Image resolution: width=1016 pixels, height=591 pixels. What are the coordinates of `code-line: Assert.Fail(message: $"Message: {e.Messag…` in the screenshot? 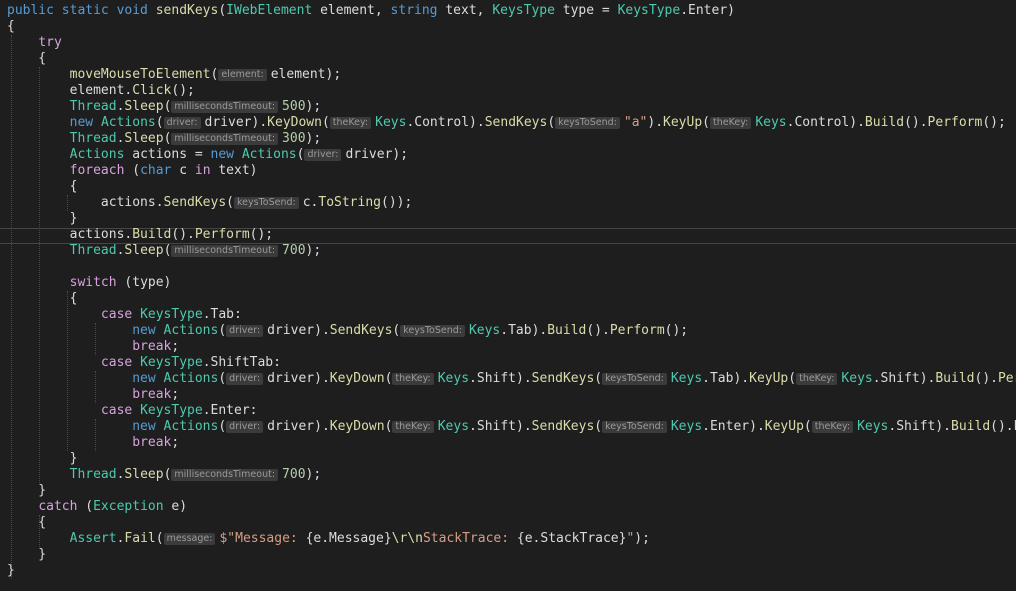 It's located at (325, 539).